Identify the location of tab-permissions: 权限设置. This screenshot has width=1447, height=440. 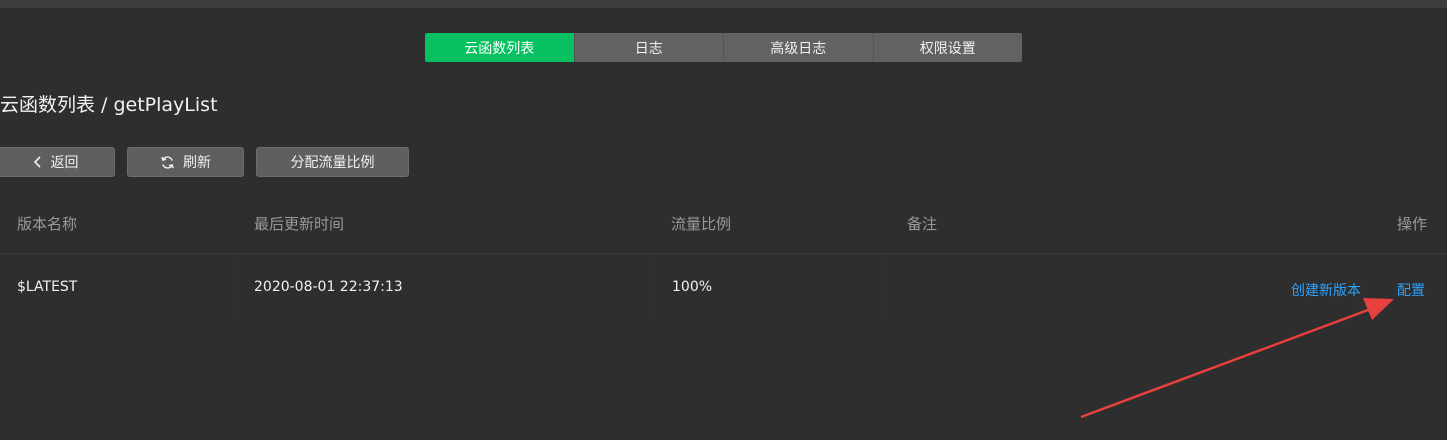
(947, 47).